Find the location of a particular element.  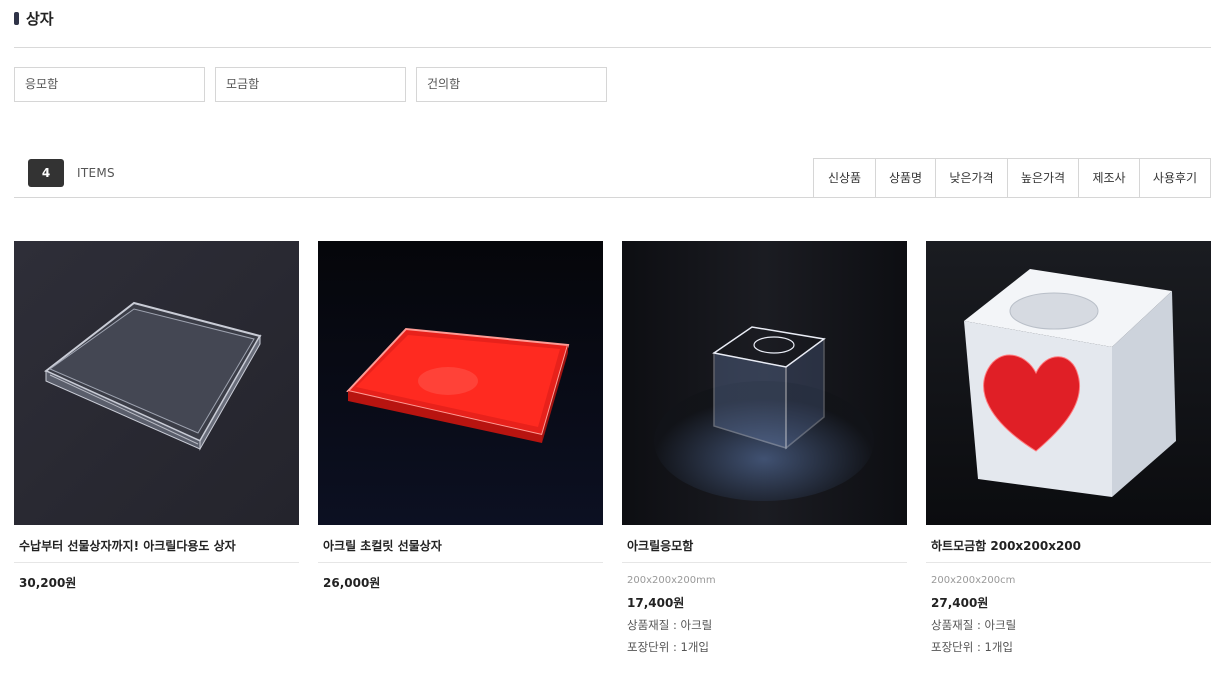

items-label: ITEMS is located at coordinates (96, 173).